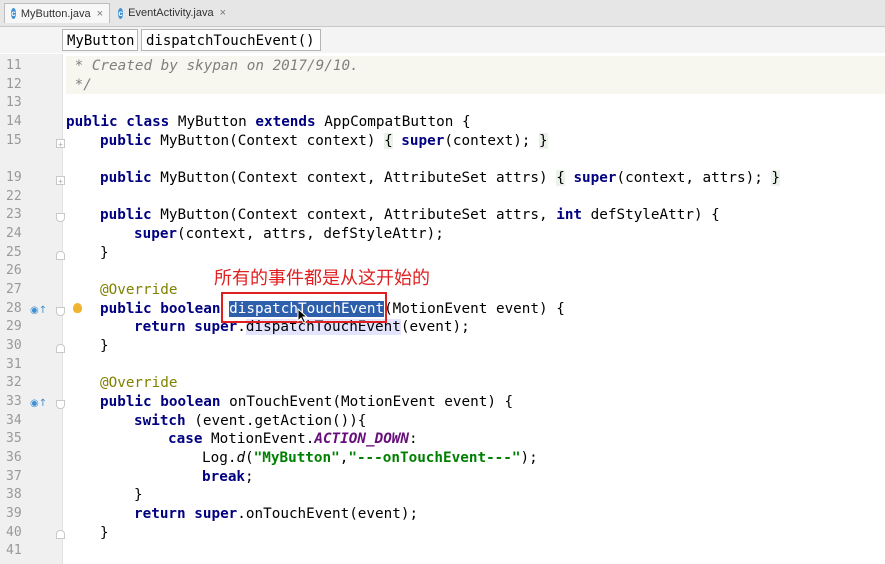  Describe the element at coordinates (57, 13) in the screenshot. I see `tab-mybutton-java: c MyButton.java ×` at that location.